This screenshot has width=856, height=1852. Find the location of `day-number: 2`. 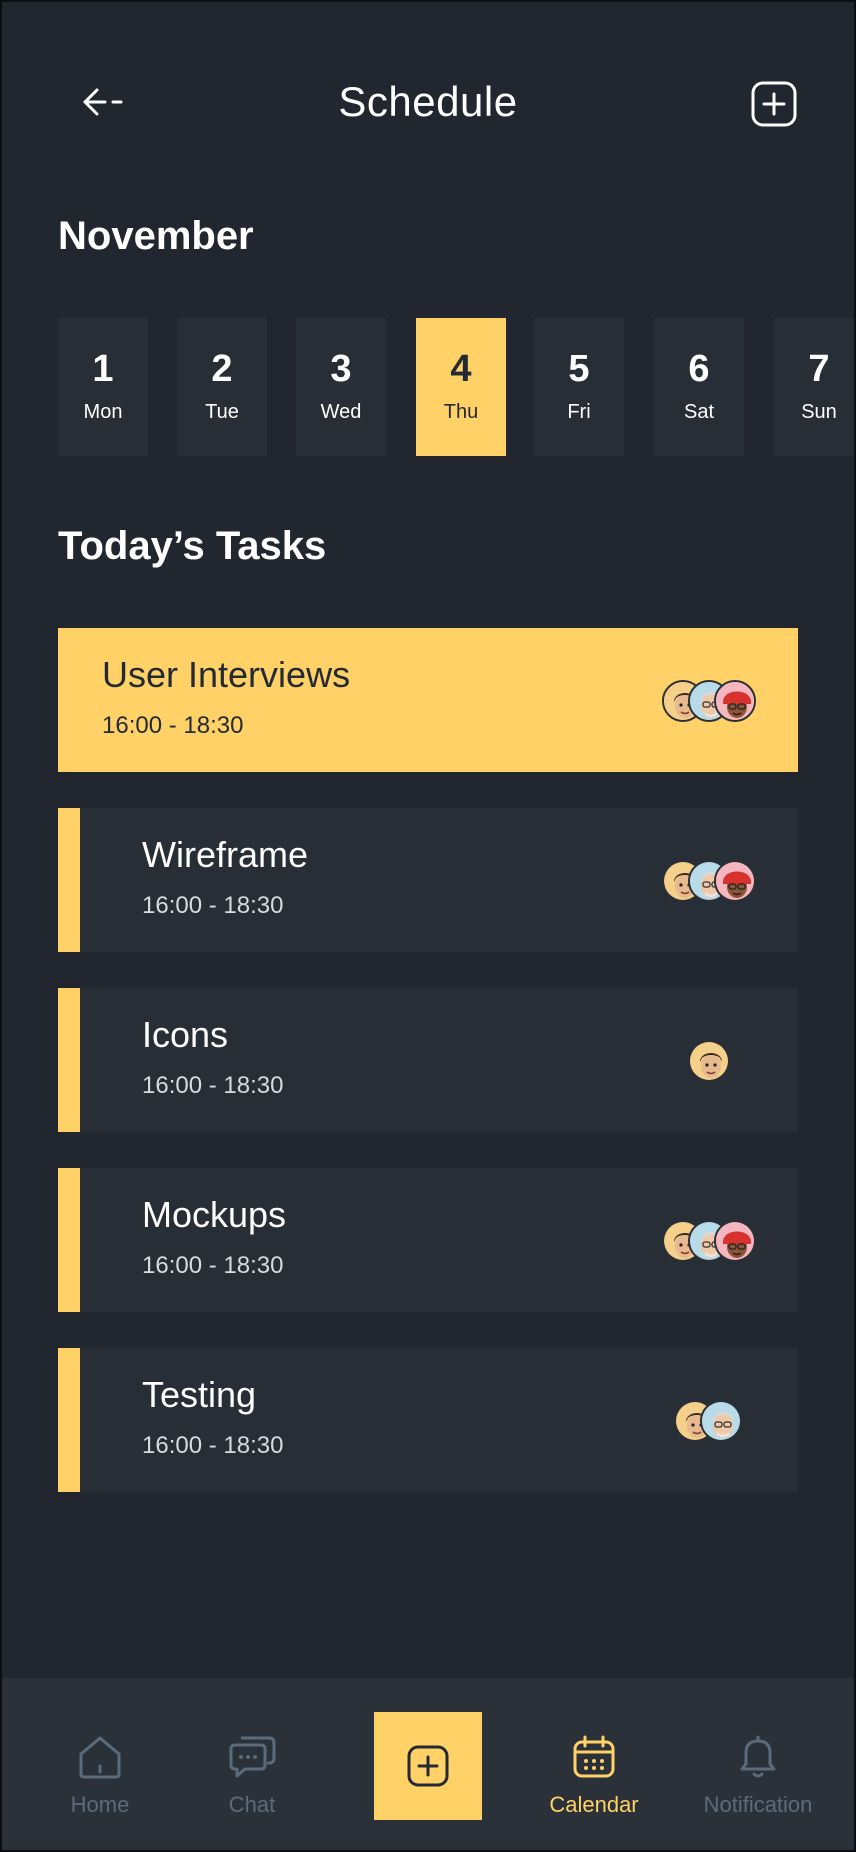

day-number: 2 is located at coordinates (222, 369).